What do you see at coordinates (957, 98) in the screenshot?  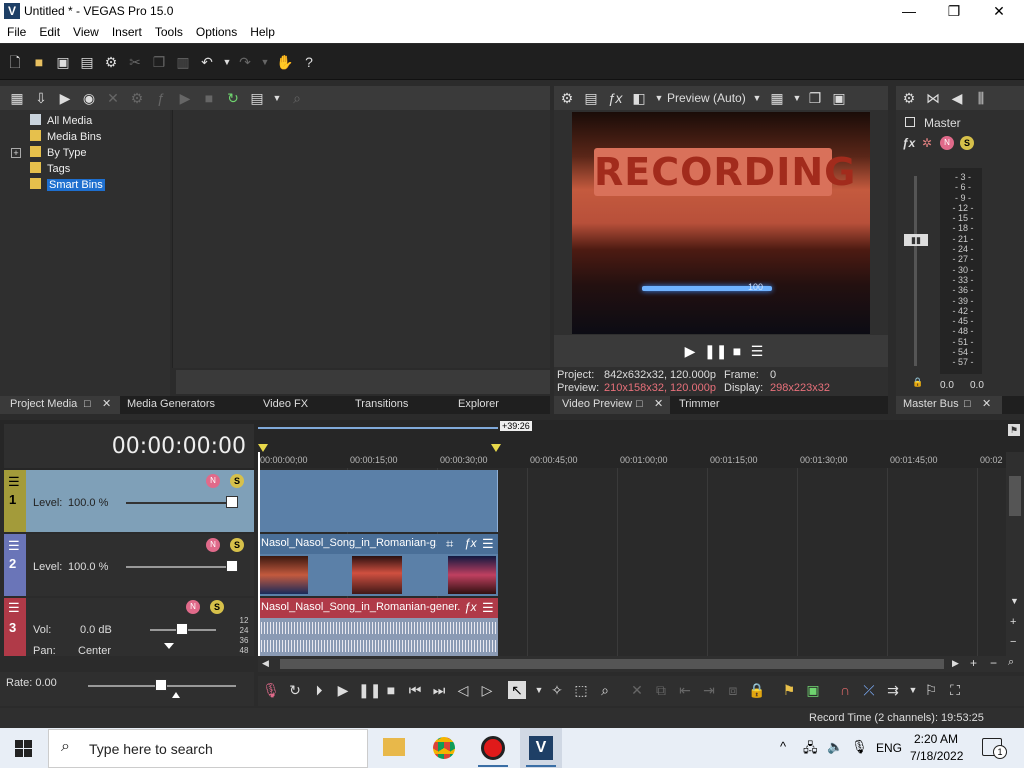 I see `dim-output-icon: ◀` at bounding box center [957, 98].